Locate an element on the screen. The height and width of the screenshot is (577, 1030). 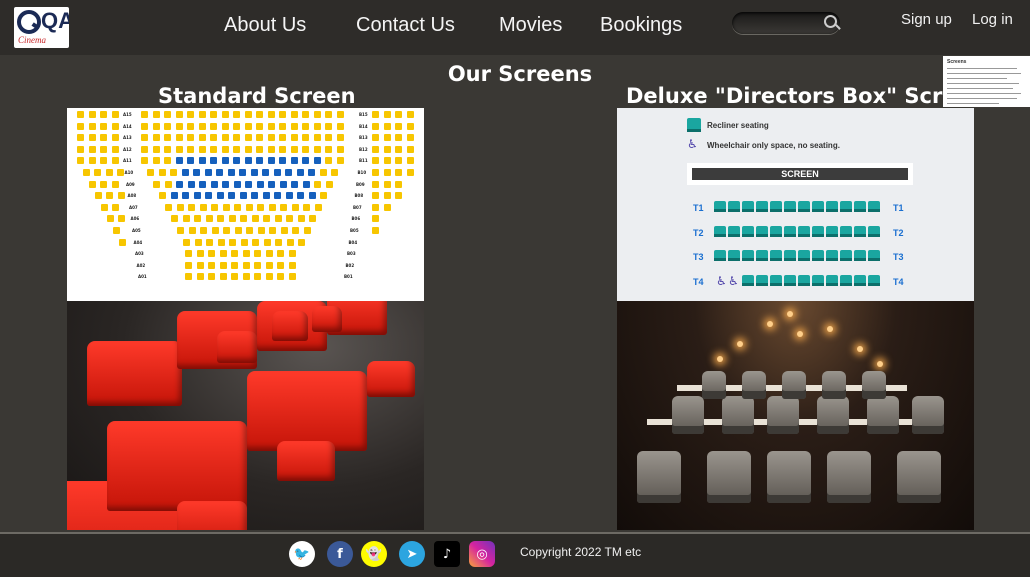
login-link: Log in is located at coordinates (992, 19).